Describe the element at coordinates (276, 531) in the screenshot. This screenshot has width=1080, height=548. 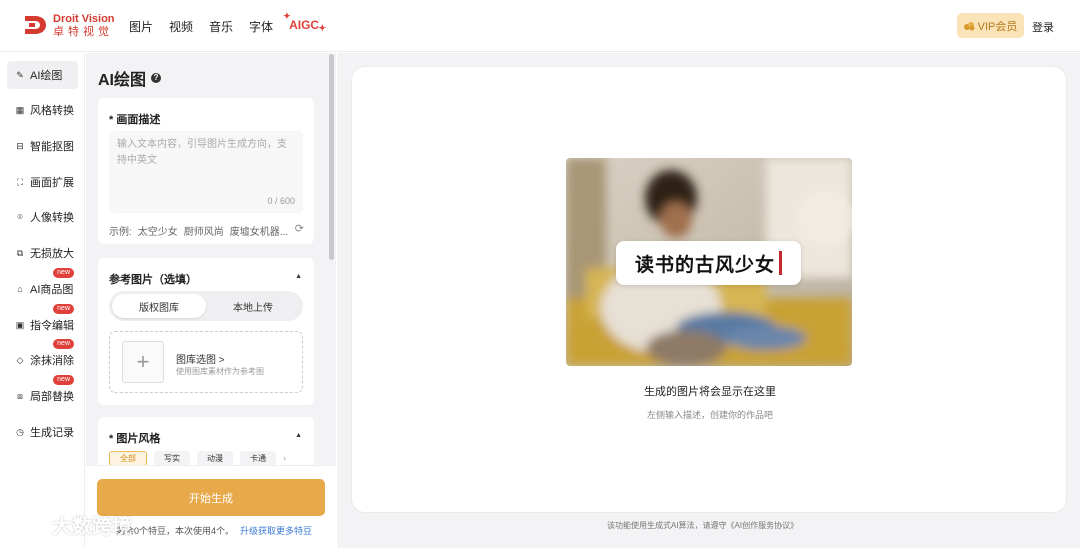
I see `upgrade-link: 升级获取更多特豆` at that location.